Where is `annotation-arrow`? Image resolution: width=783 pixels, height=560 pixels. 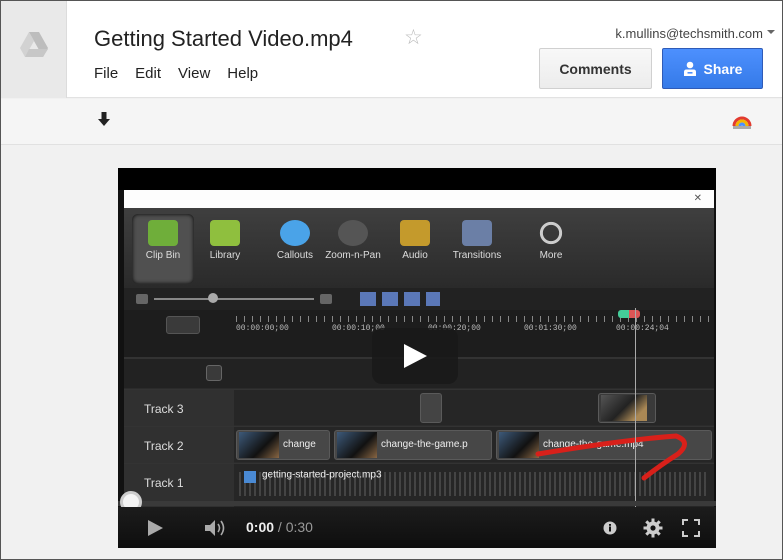 annotation-arrow is located at coordinates (611, 457).